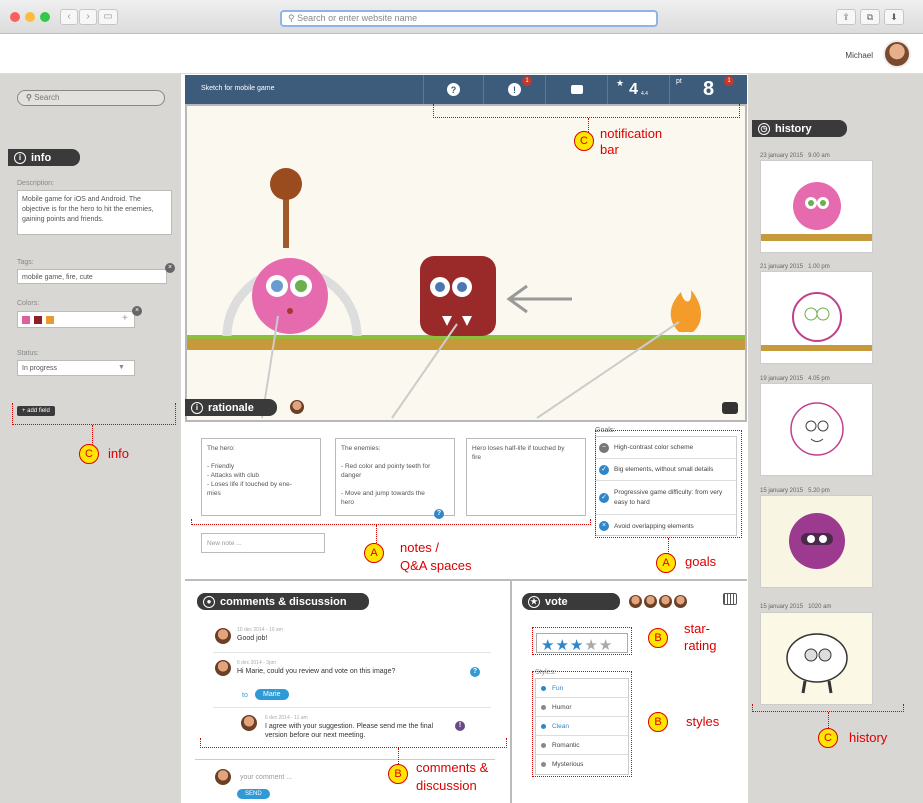 The width and height of the screenshot is (923, 803). Describe the element at coordinates (795, 267) in the screenshot. I see `history-date: 21 january 2015 1.00 pm` at that location.